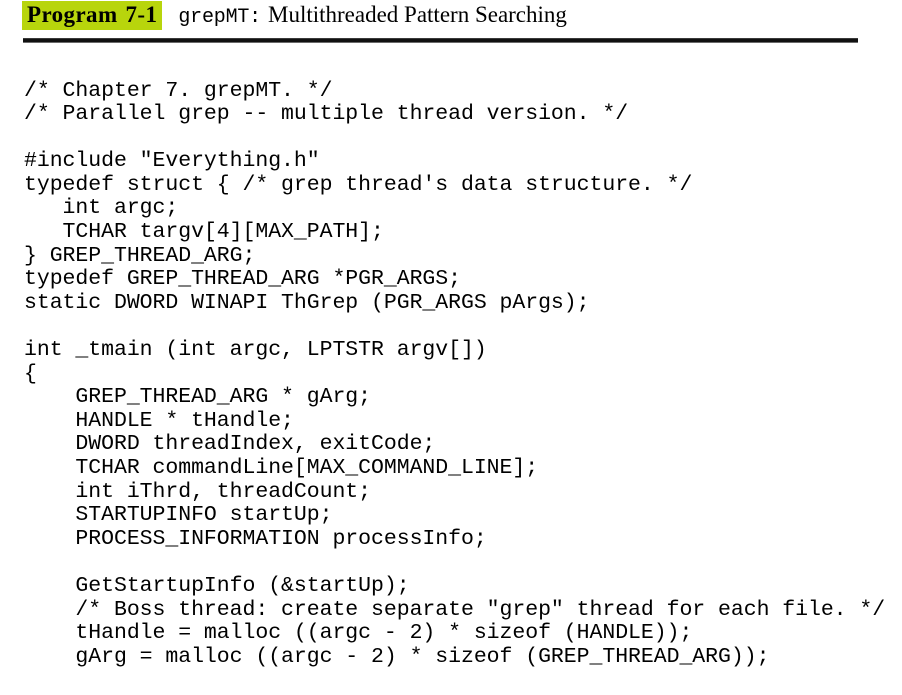 The width and height of the screenshot is (902, 695). What do you see at coordinates (255, 538) in the screenshot?
I see `code-line: PROCESS_INFORMATION processInfo;` at bounding box center [255, 538].